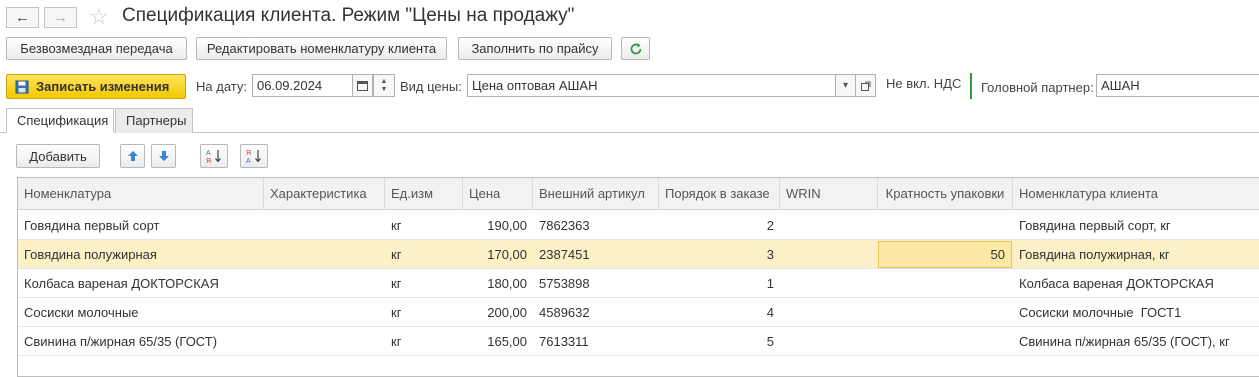 This screenshot has width=1259, height=377. What do you see at coordinates (384, 90) in the screenshot?
I see `spin-down-icon: ▼` at bounding box center [384, 90].